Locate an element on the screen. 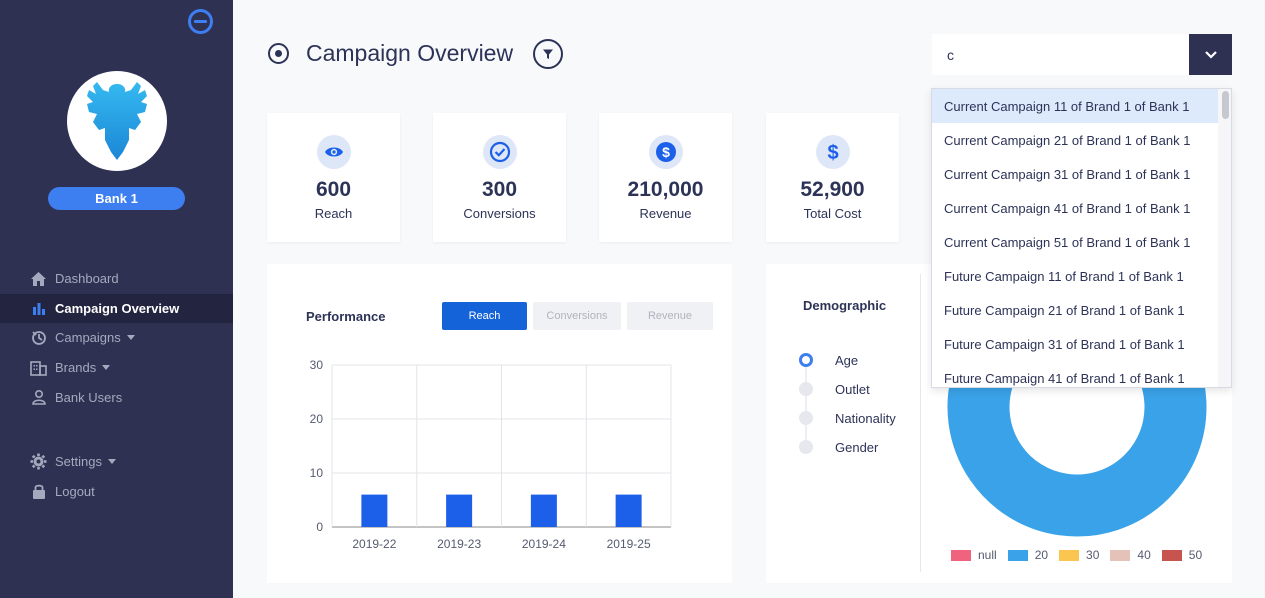 The height and width of the screenshot is (598, 1265). dropdown-option: Future Campaign 11 of Brand 1 of Bank 1 is located at coordinates (1075, 276).